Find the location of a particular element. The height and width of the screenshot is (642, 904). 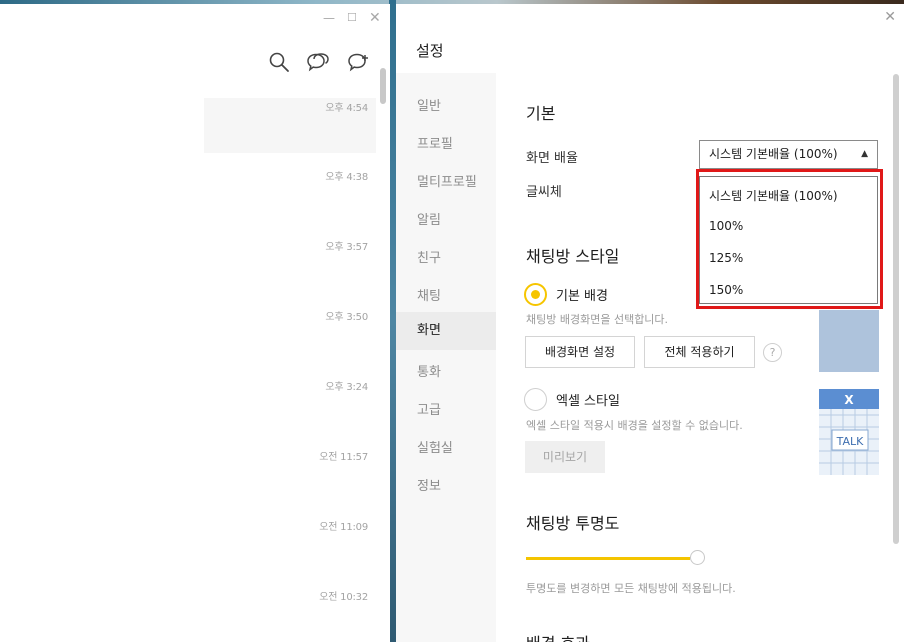

excel-style-label: 엑셀 스타일 is located at coordinates (588, 401).